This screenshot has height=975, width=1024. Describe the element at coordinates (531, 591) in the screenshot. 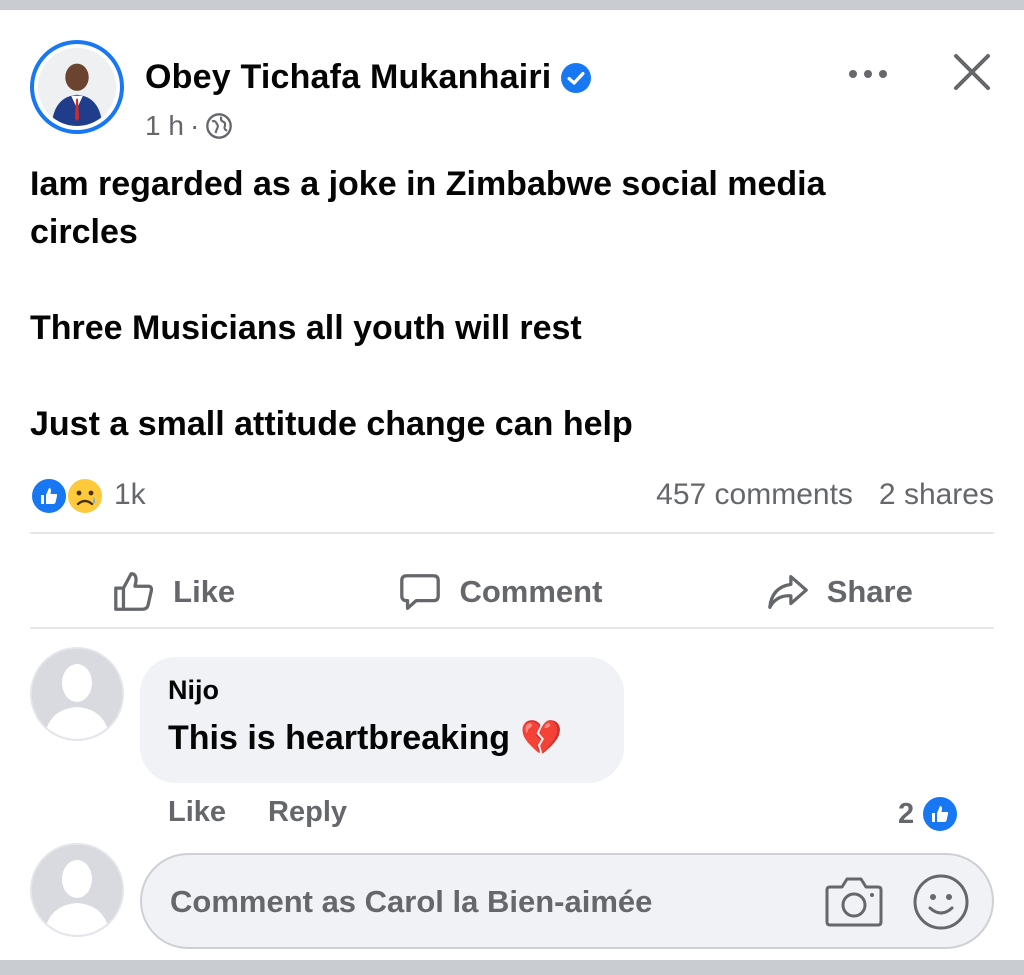

I see `comment-label: Comment` at that location.